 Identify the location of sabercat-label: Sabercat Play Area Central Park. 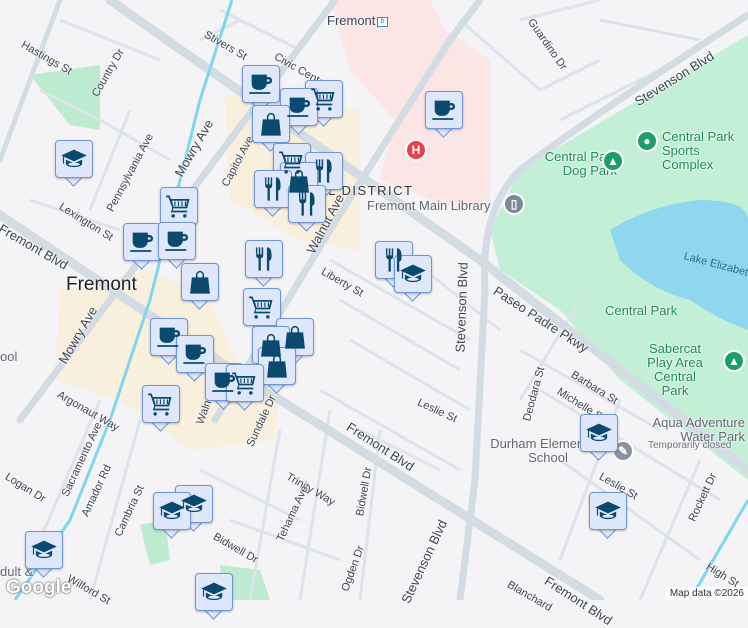
(675, 370).